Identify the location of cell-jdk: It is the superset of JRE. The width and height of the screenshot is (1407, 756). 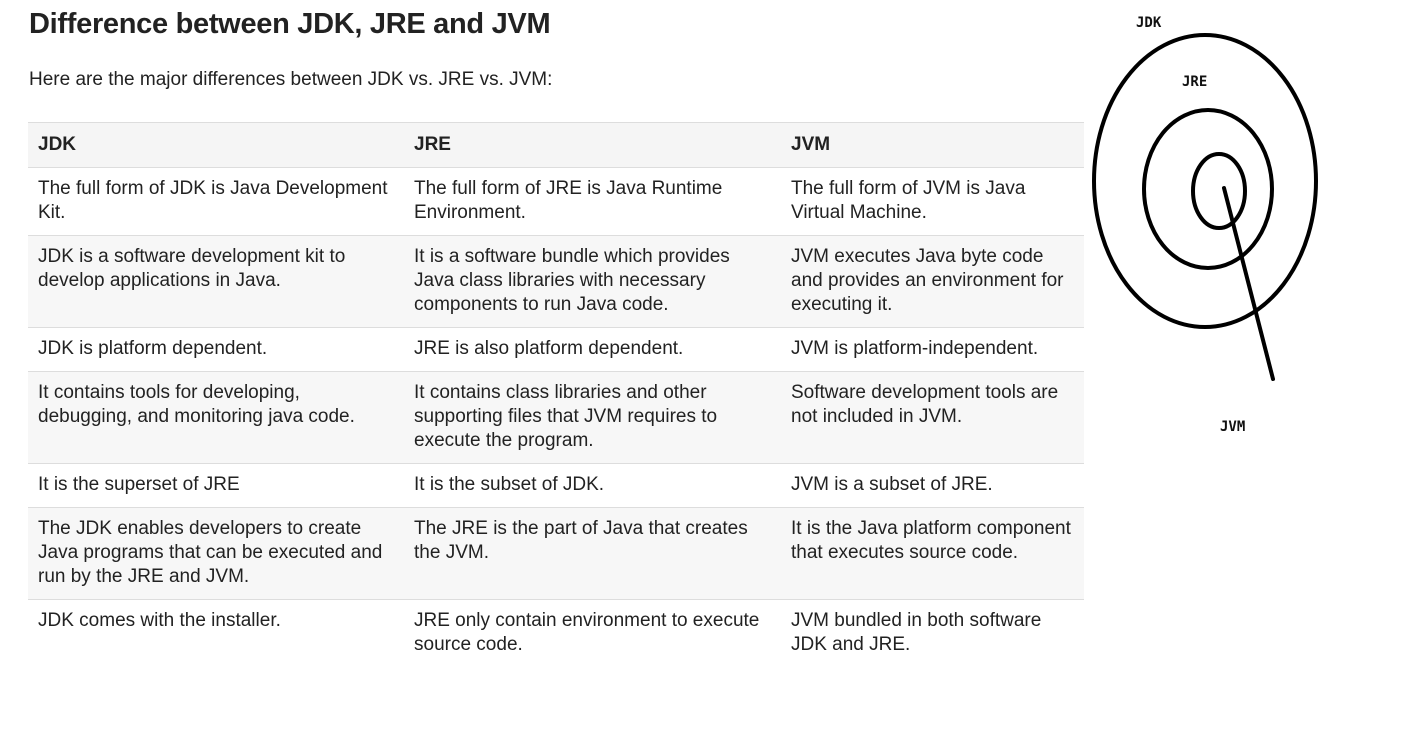
(216, 485).